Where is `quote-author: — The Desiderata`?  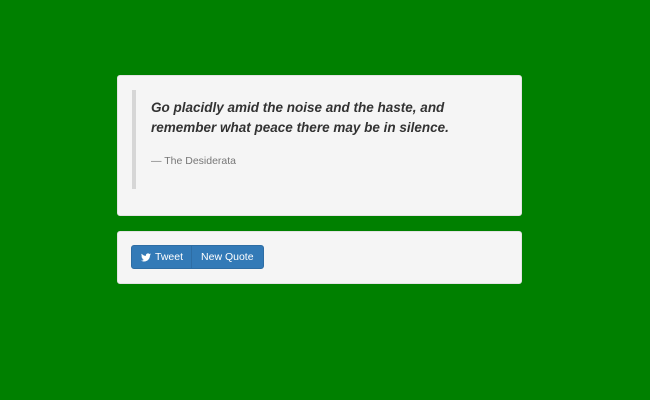
quote-author: — The Desiderata is located at coordinates (194, 161).